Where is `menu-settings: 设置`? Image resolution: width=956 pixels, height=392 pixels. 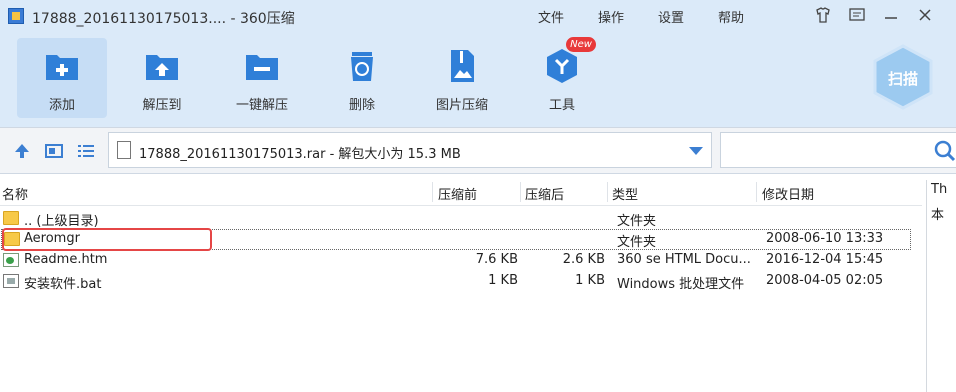 menu-settings: 设置 is located at coordinates (671, 16).